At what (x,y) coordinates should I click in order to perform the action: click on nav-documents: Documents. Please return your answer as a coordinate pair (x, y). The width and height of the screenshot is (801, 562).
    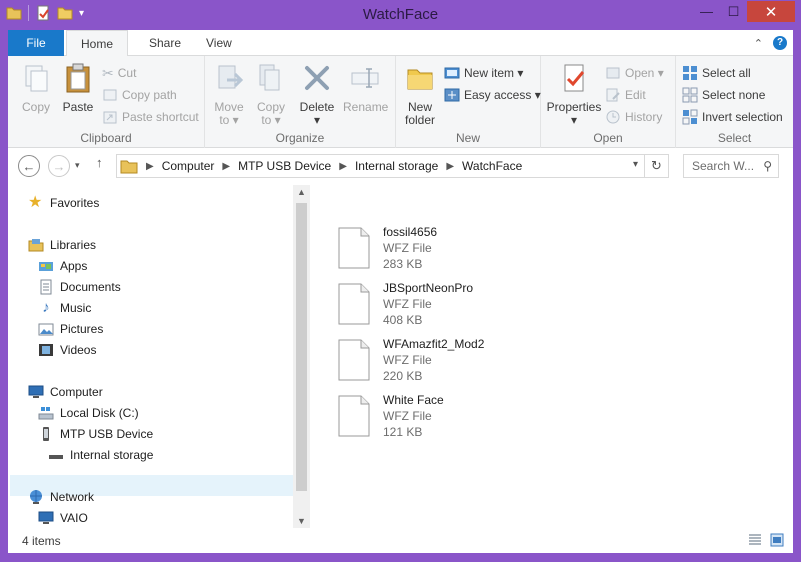
    Looking at the image, I should click on (79, 287).